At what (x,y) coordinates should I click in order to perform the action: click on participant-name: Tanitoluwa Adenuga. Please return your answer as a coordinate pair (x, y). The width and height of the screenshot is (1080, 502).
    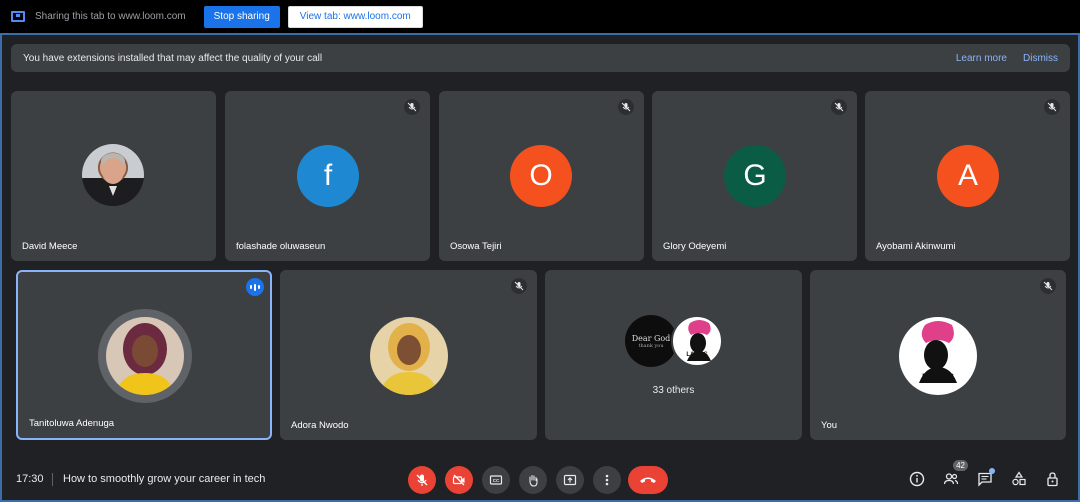
    Looking at the image, I should click on (72, 423).